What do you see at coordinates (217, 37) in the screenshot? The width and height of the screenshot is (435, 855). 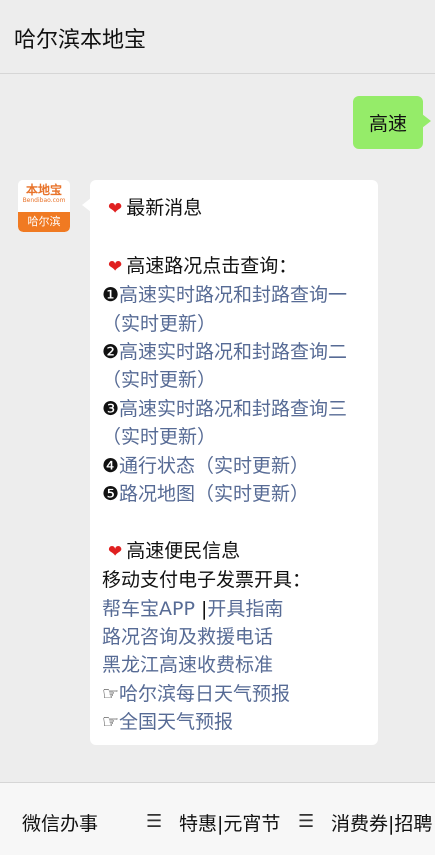 I see `top-bar: 哈尔滨本地宝` at bounding box center [217, 37].